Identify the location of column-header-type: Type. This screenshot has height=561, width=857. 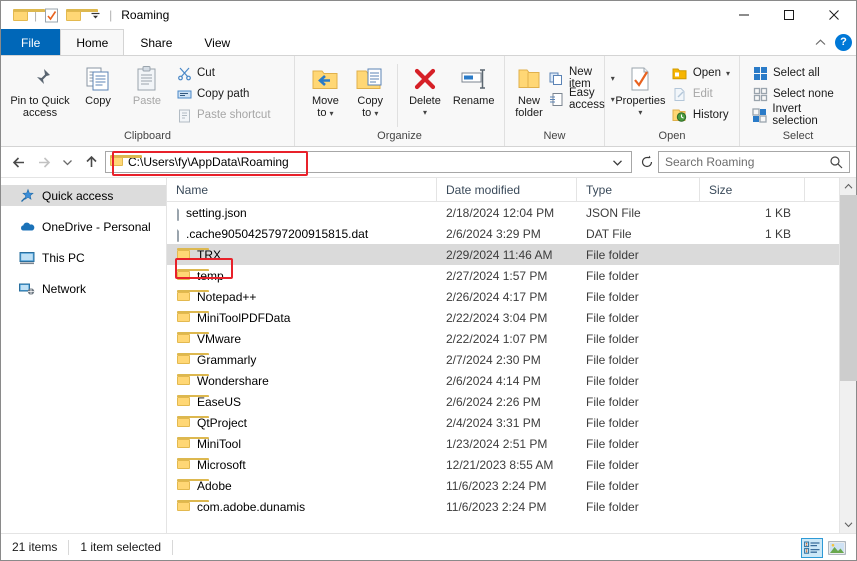
(638, 189).